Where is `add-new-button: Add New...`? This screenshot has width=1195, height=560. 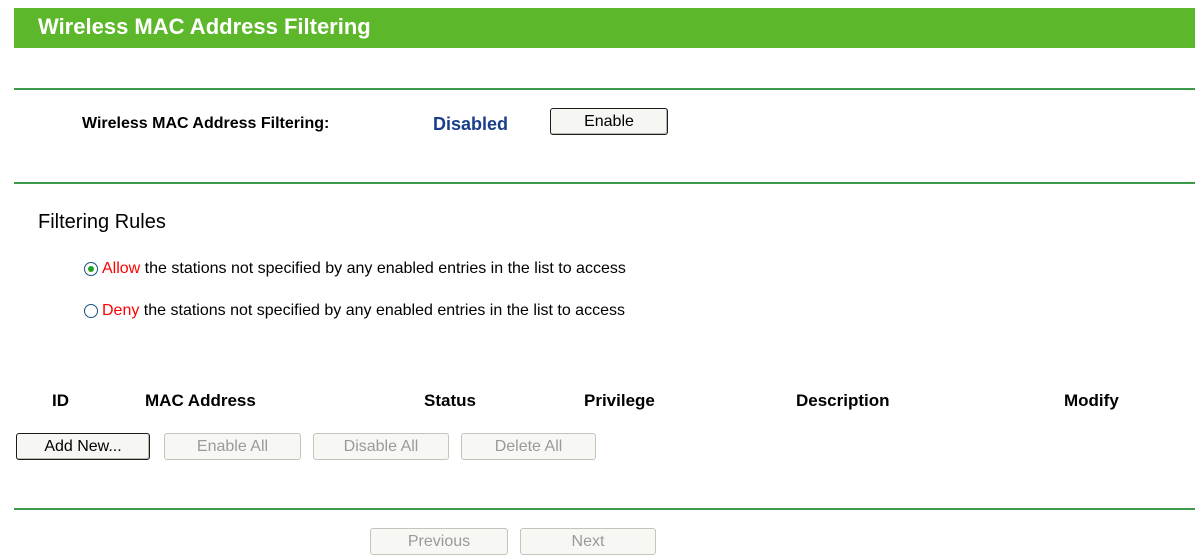 add-new-button: Add New... is located at coordinates (83, 446).